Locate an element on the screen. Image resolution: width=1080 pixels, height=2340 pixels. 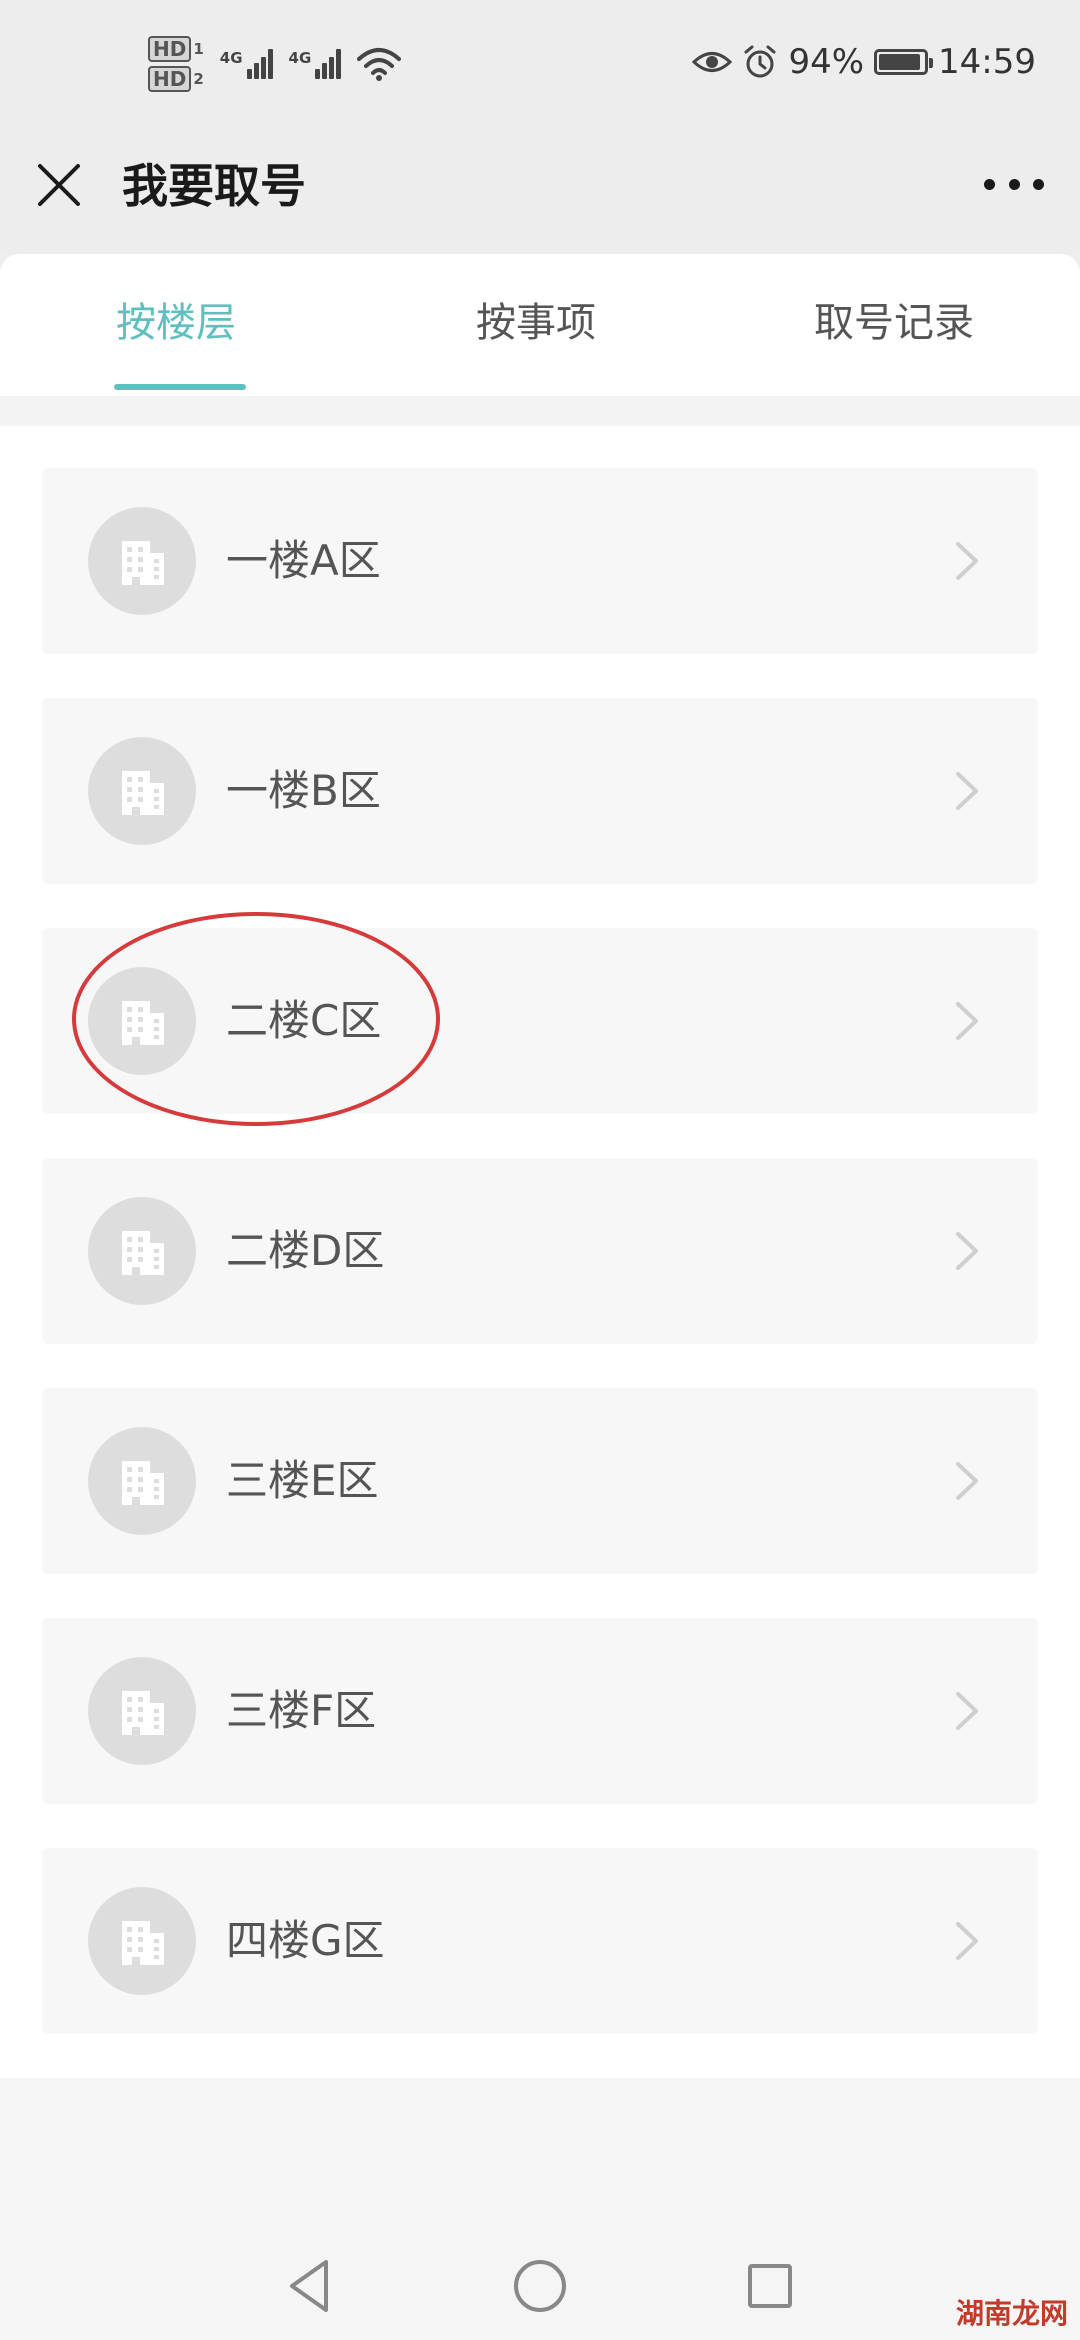
watermark-logo: 湖南龙网 is located at coordinates (1011, 2313).